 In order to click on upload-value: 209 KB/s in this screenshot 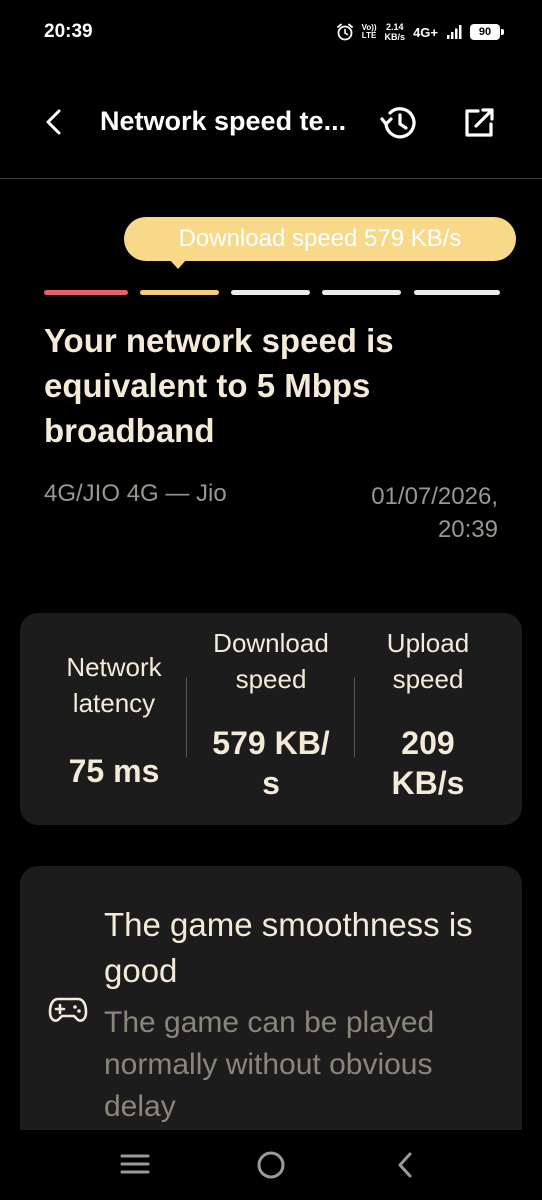, I will do `click(428, 763)`.